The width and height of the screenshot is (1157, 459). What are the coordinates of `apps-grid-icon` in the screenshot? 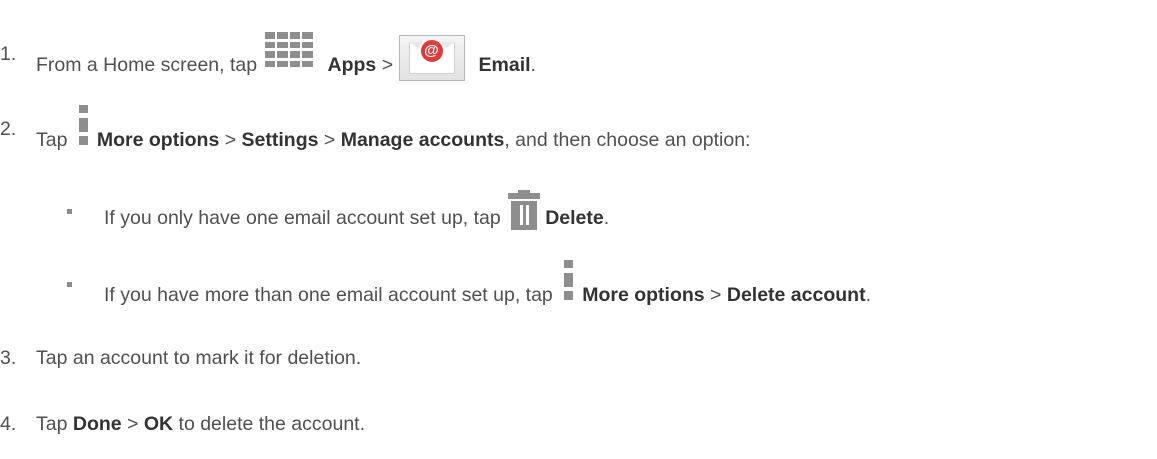 It's located at (294, 56).